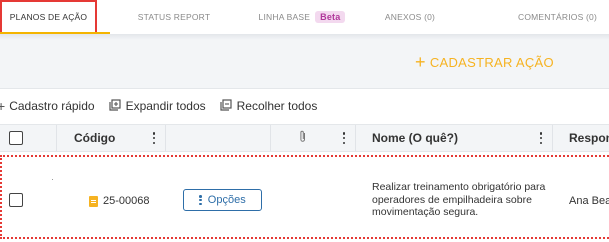 This screenshot has width=609, height=242. Describe the element at coordinates (16, 138) in the screenshot. I see `select-all-checkbox` at that location.